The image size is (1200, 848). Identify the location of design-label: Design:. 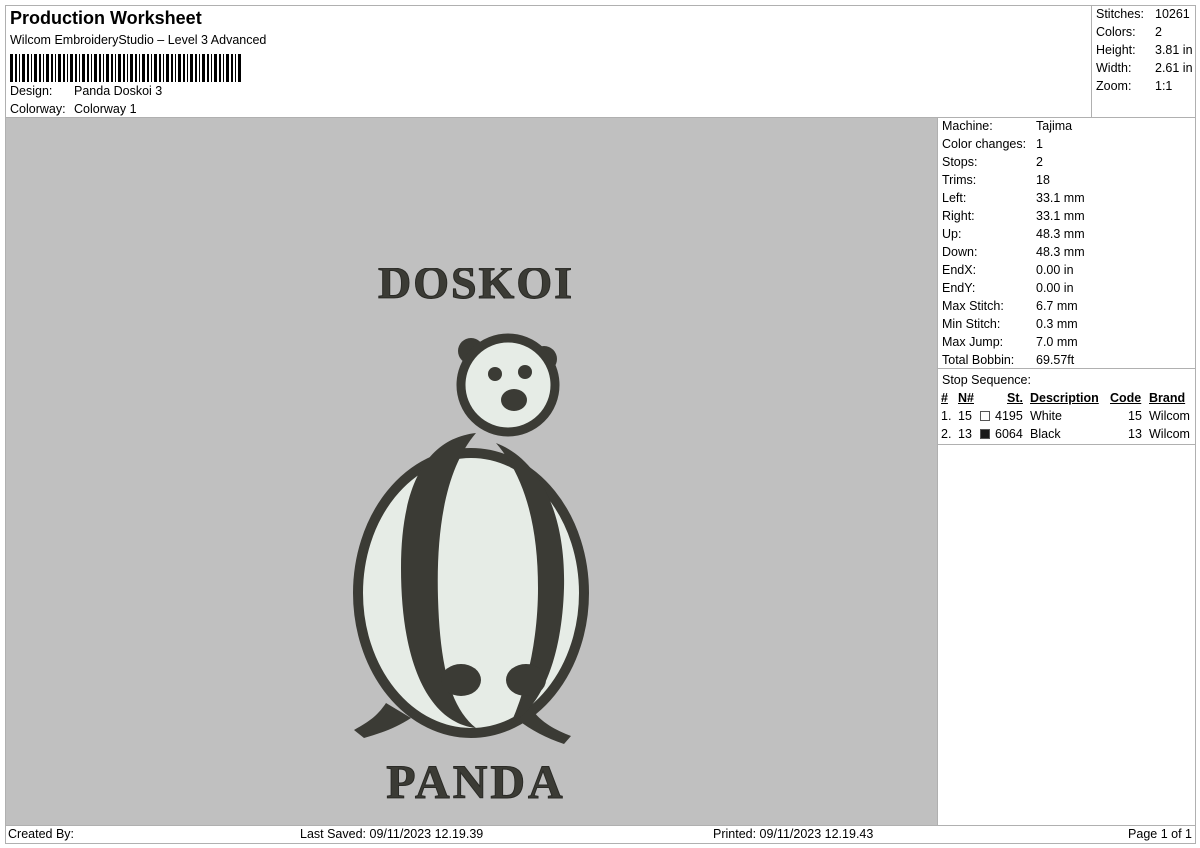
(31, 91).